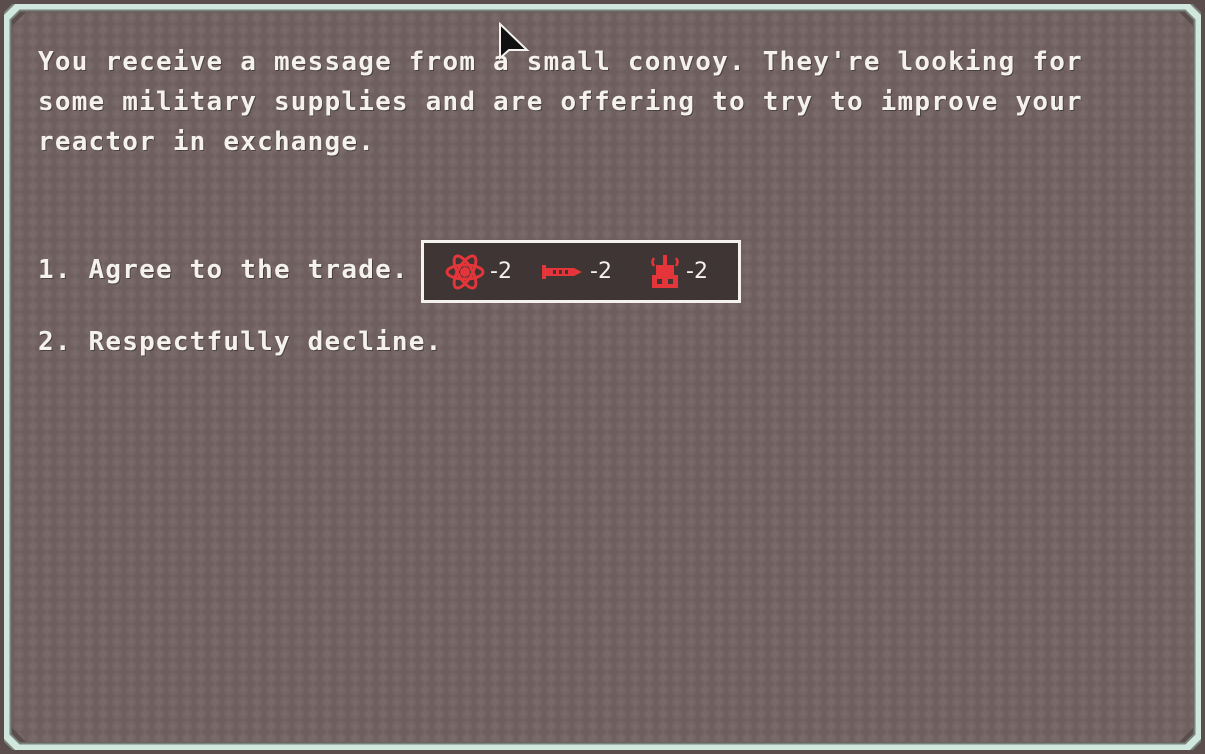 This screenshot has height=754, width=1205. What do you see at coordinates (240, 342) in the screenshot?
I see `choice-respectfully-decline: 2. Respectfully decline.` at bounding box center [240, 342].